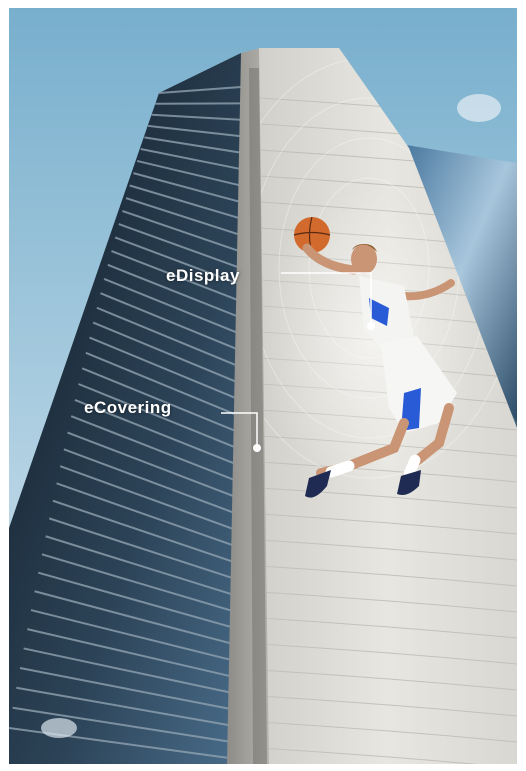  Describe the element at coordinates (371, 326) in the screenshot. I see `edisplay-callout-dot` at that location.